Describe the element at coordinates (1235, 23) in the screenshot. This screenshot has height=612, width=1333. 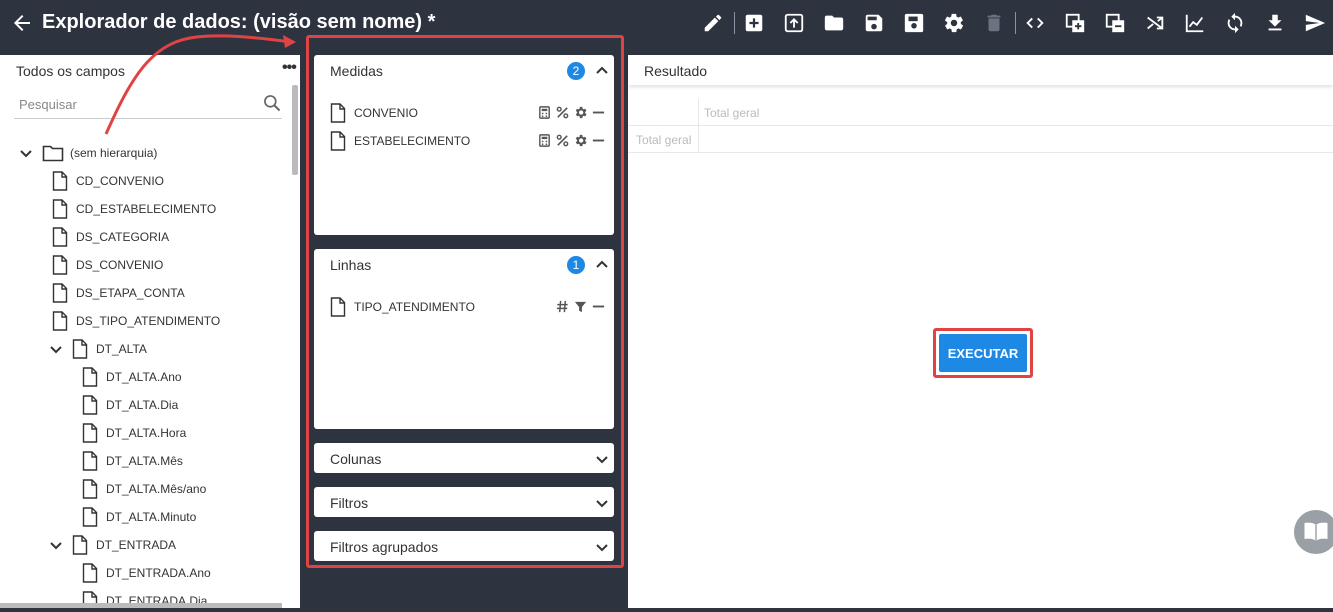
I see `refresh-button` at that location.